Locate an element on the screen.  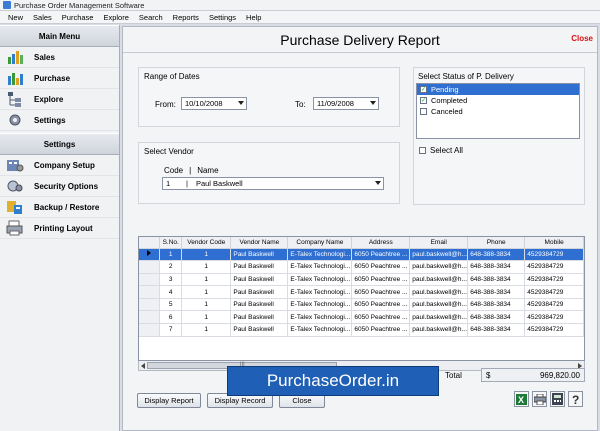
column-header: Vendor Code is located at coordinates (206, 243).